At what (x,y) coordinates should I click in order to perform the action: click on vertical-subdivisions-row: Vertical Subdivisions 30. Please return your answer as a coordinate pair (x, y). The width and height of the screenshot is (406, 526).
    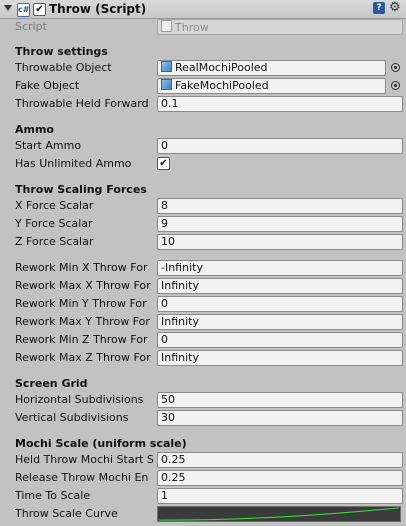
    Looking at the image, I should click on (203, 418).